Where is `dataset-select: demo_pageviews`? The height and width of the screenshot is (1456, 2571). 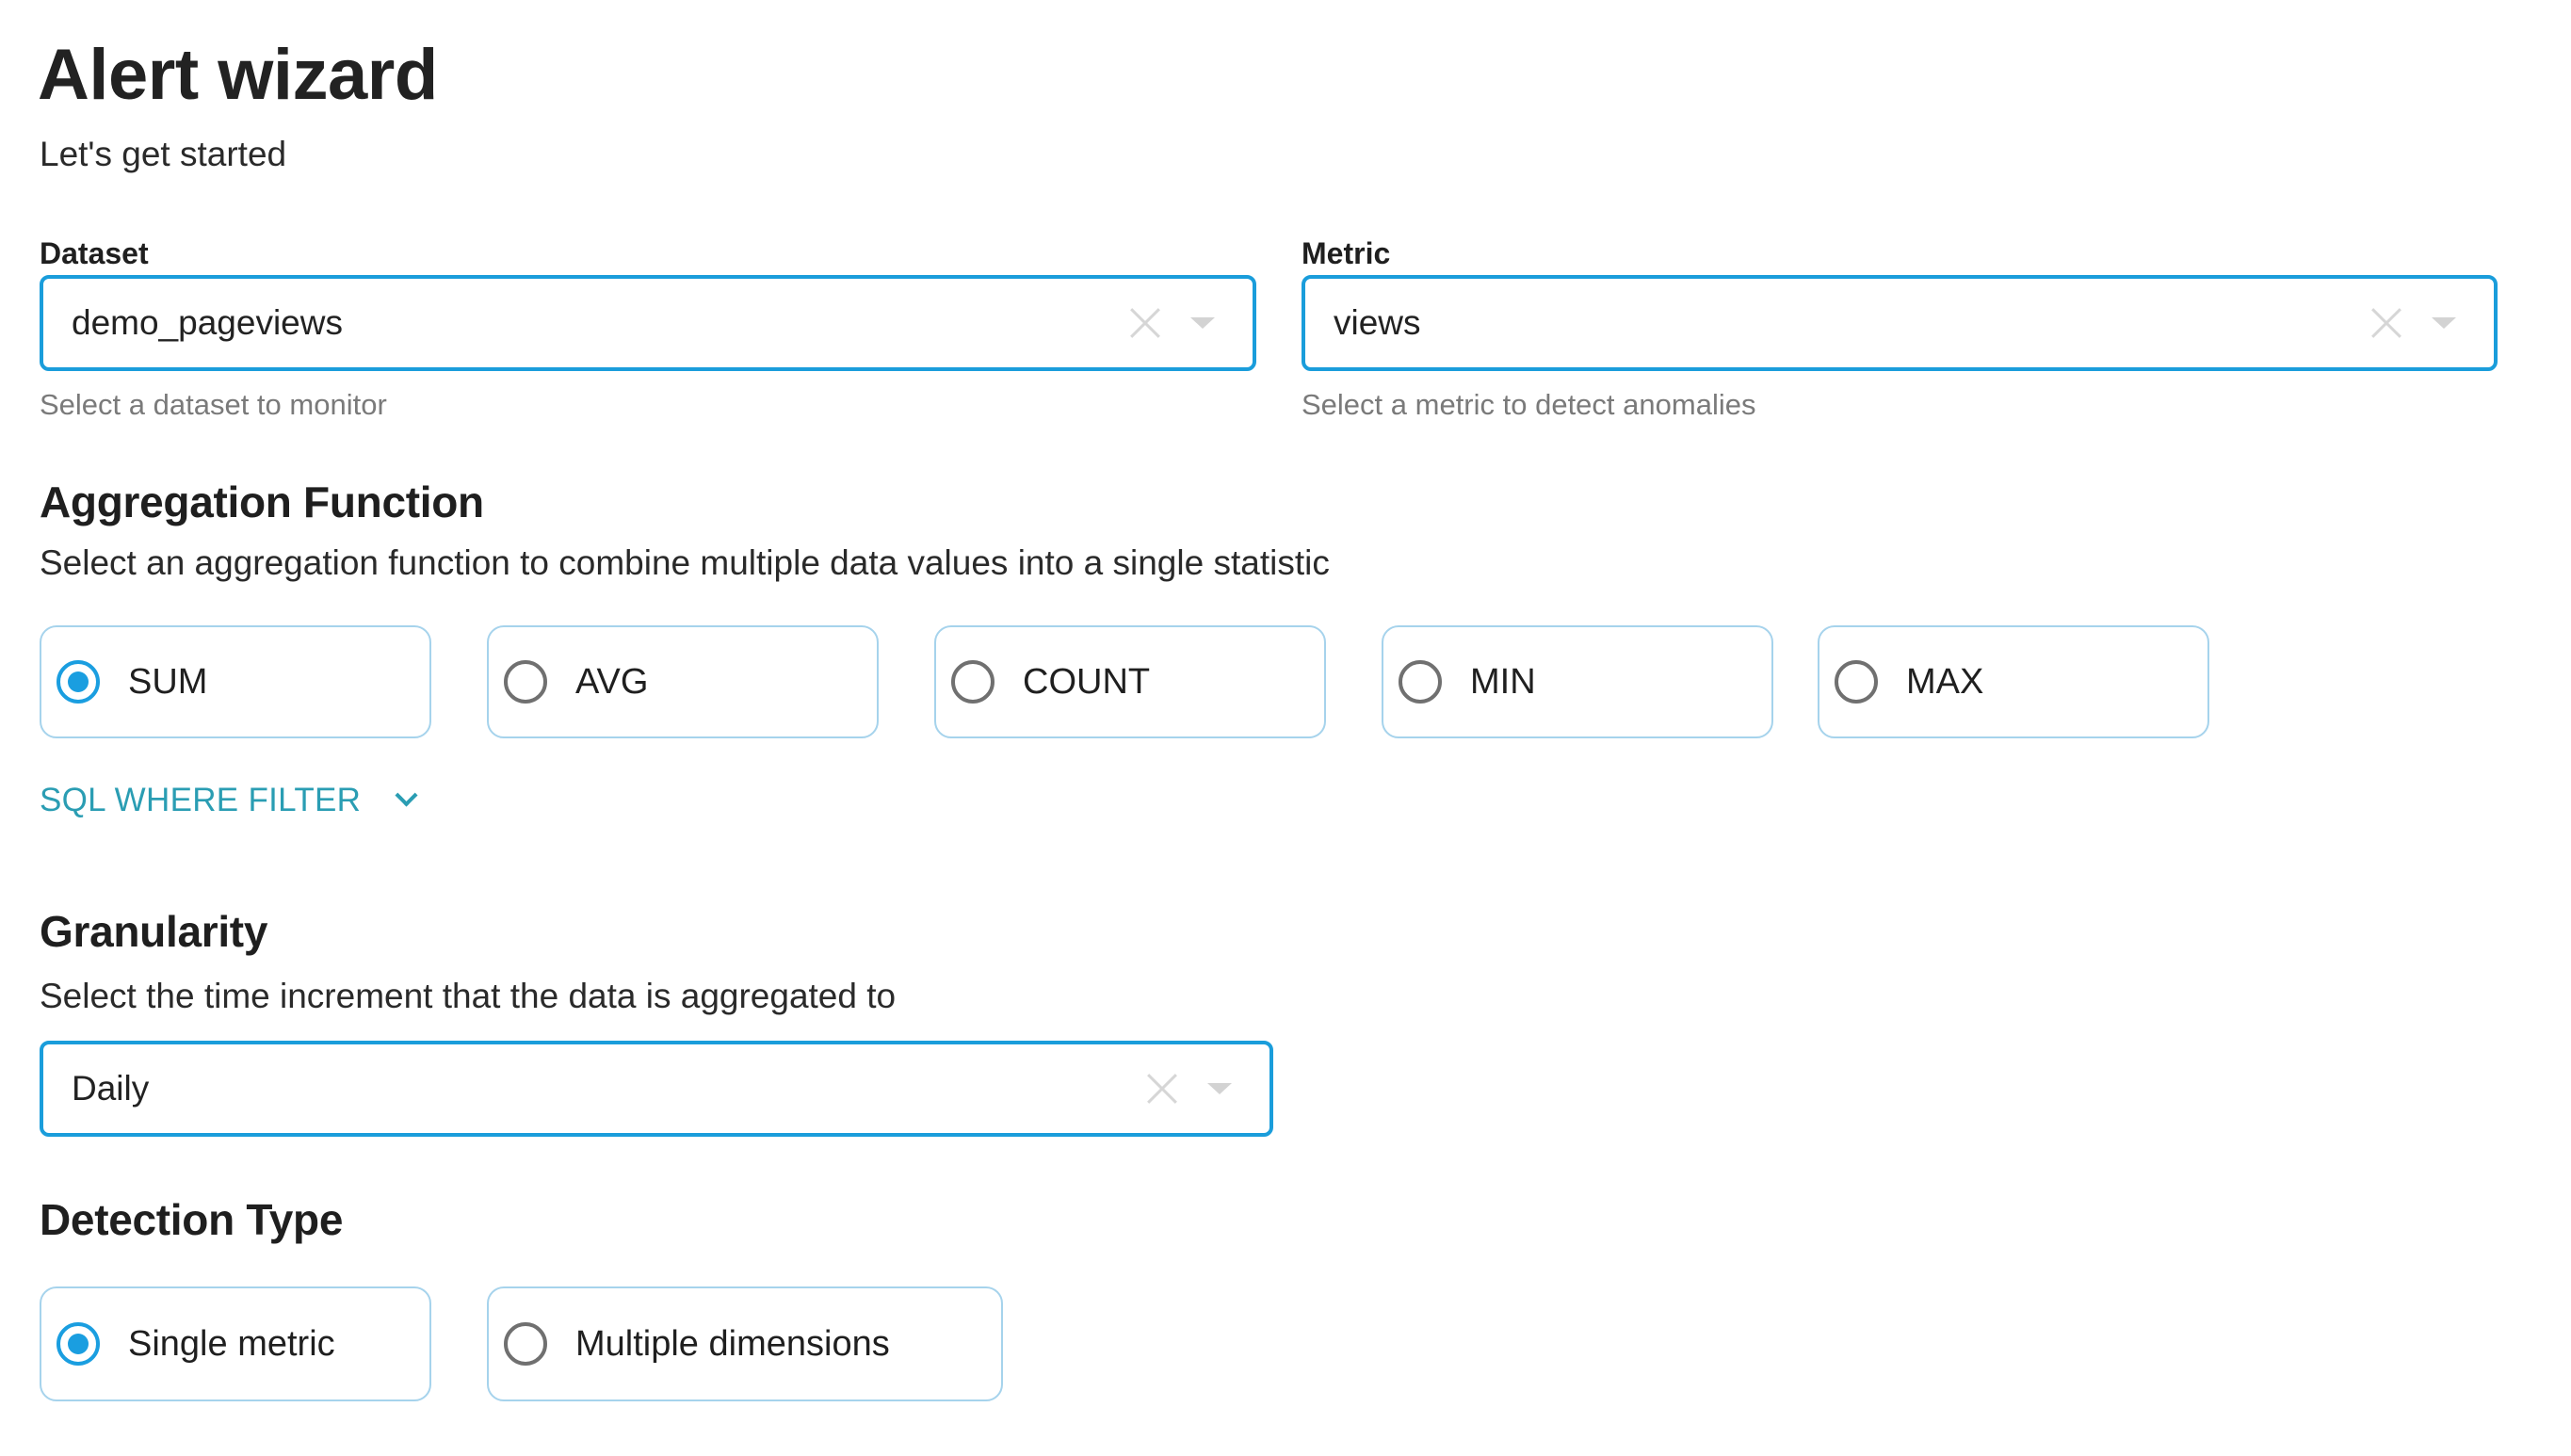 dataset-select: demo_pageviews is located at coordinates (648, 323).